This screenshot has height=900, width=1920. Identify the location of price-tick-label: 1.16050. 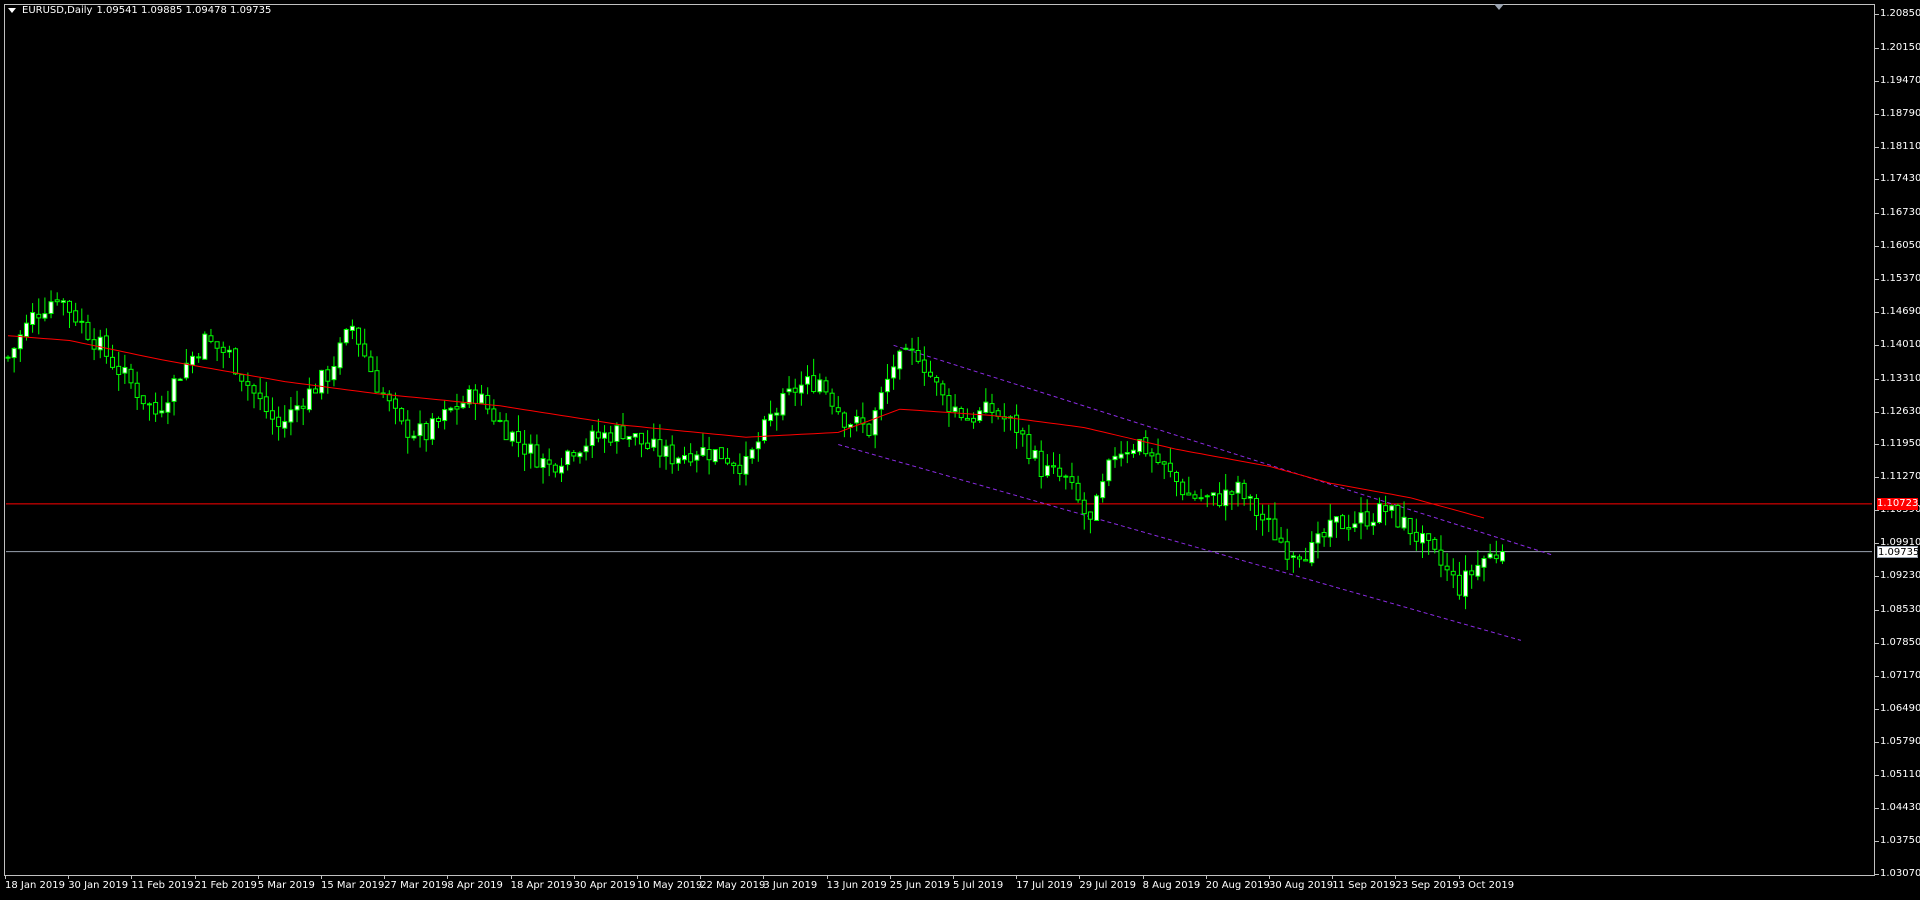
(1897, 246).